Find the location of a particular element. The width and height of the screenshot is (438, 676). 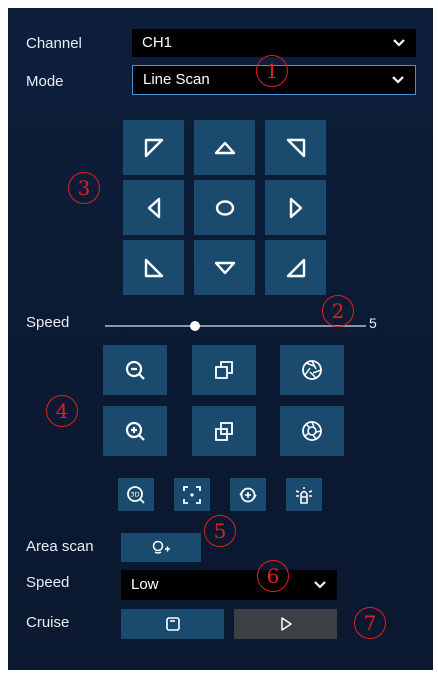

3d-zoom-button: 3D is located at coordinates (136, 494).